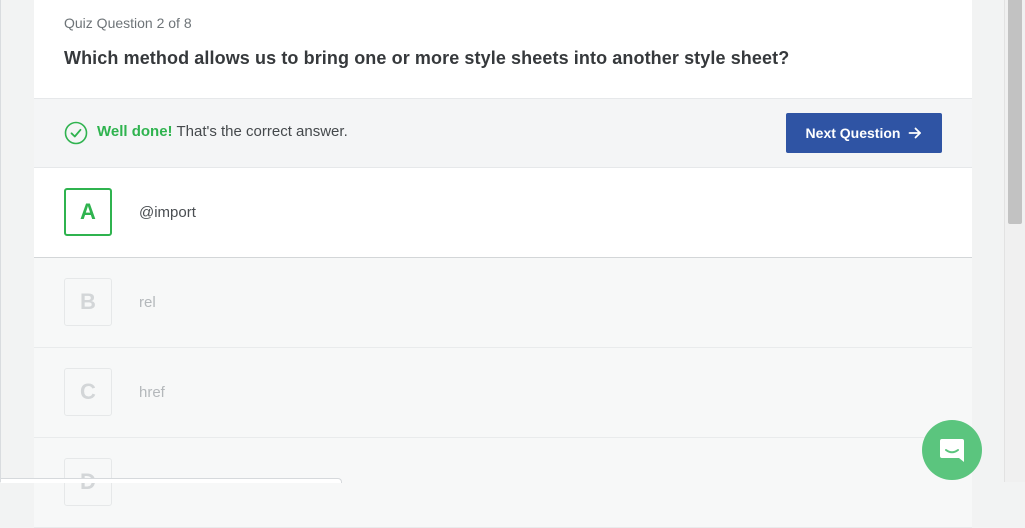 The image size is (1025, 528). I want to click on feedback-message: Well done! That's the correct answer., so click(222, 131).